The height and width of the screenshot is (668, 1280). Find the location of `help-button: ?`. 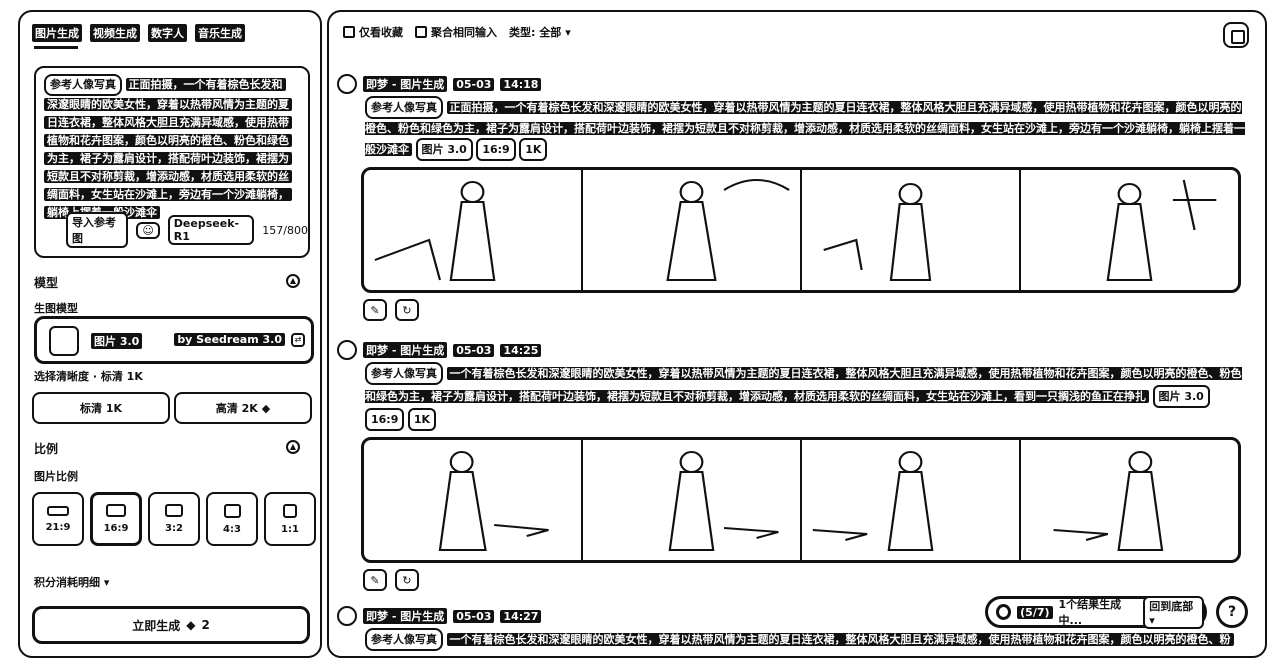

help-button: ? is located at coordinates (1232, 612).